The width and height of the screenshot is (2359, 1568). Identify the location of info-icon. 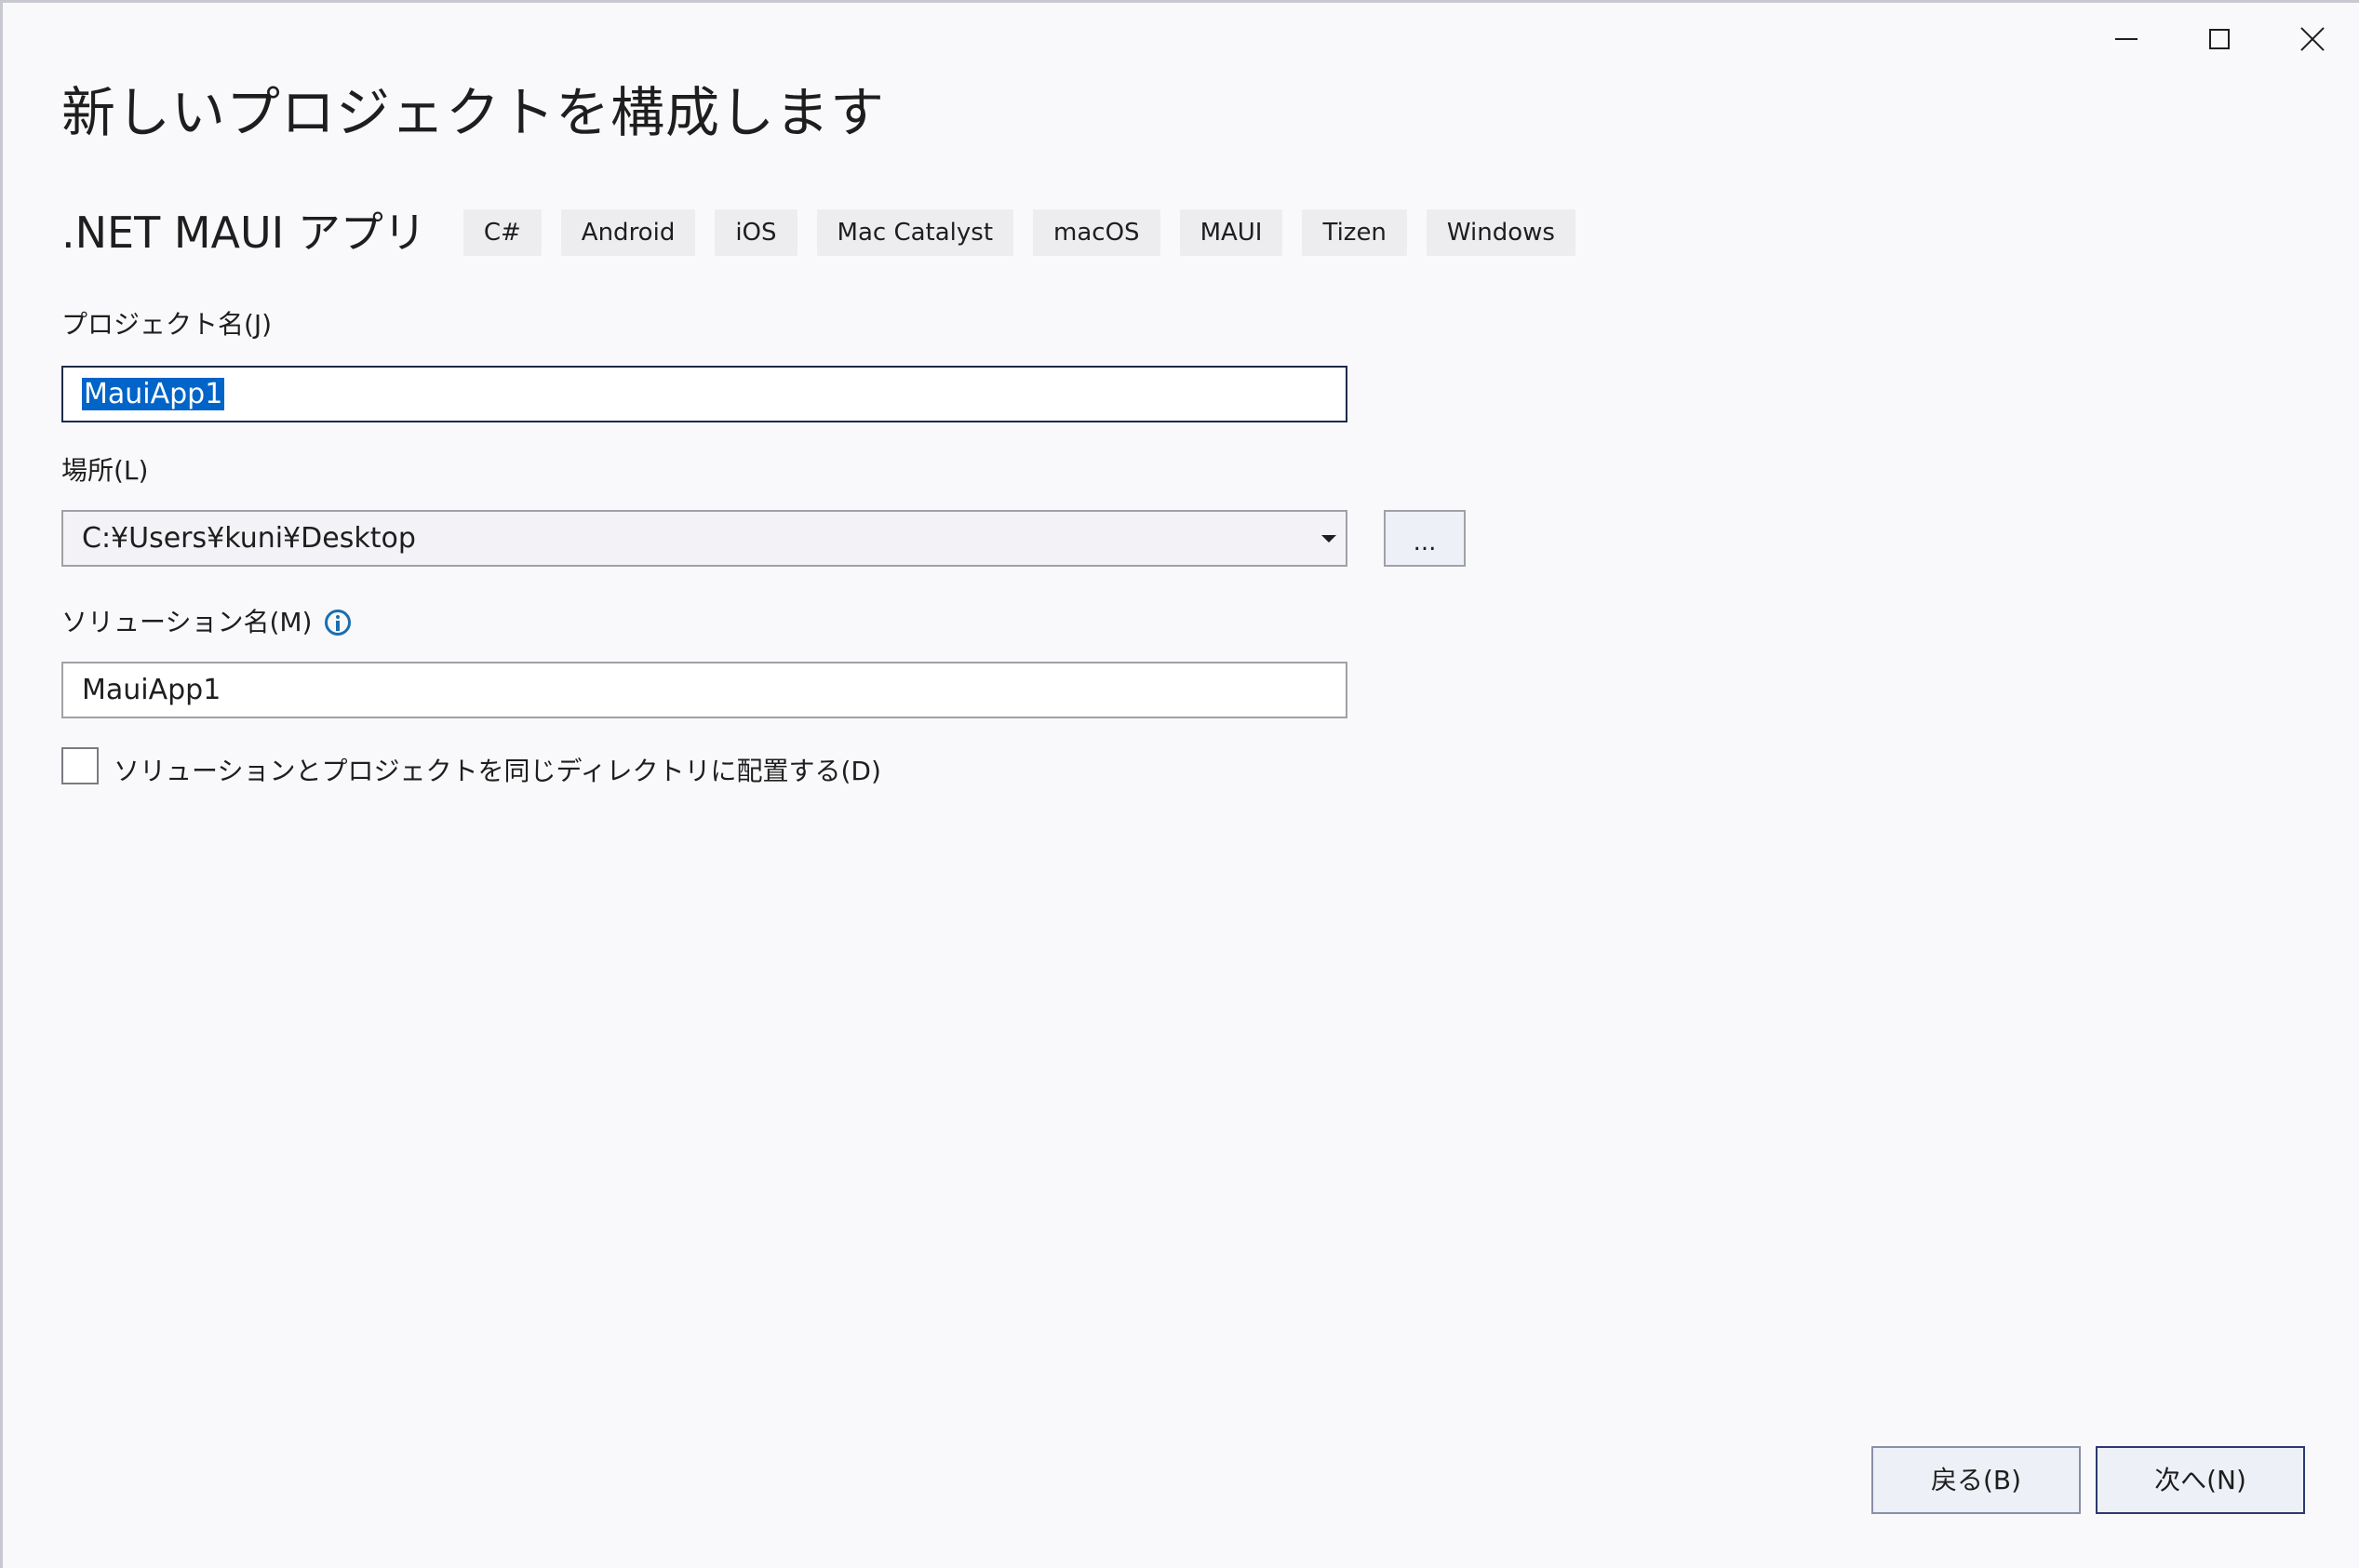
(338, 623).